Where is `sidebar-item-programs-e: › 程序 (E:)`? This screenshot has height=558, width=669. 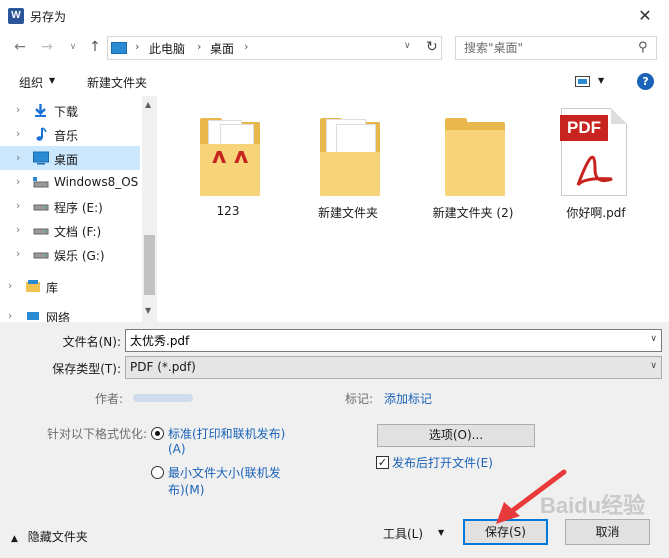 sidebar-item-programs-e: › 程序 (E:) is located at coordinates (70, 206).